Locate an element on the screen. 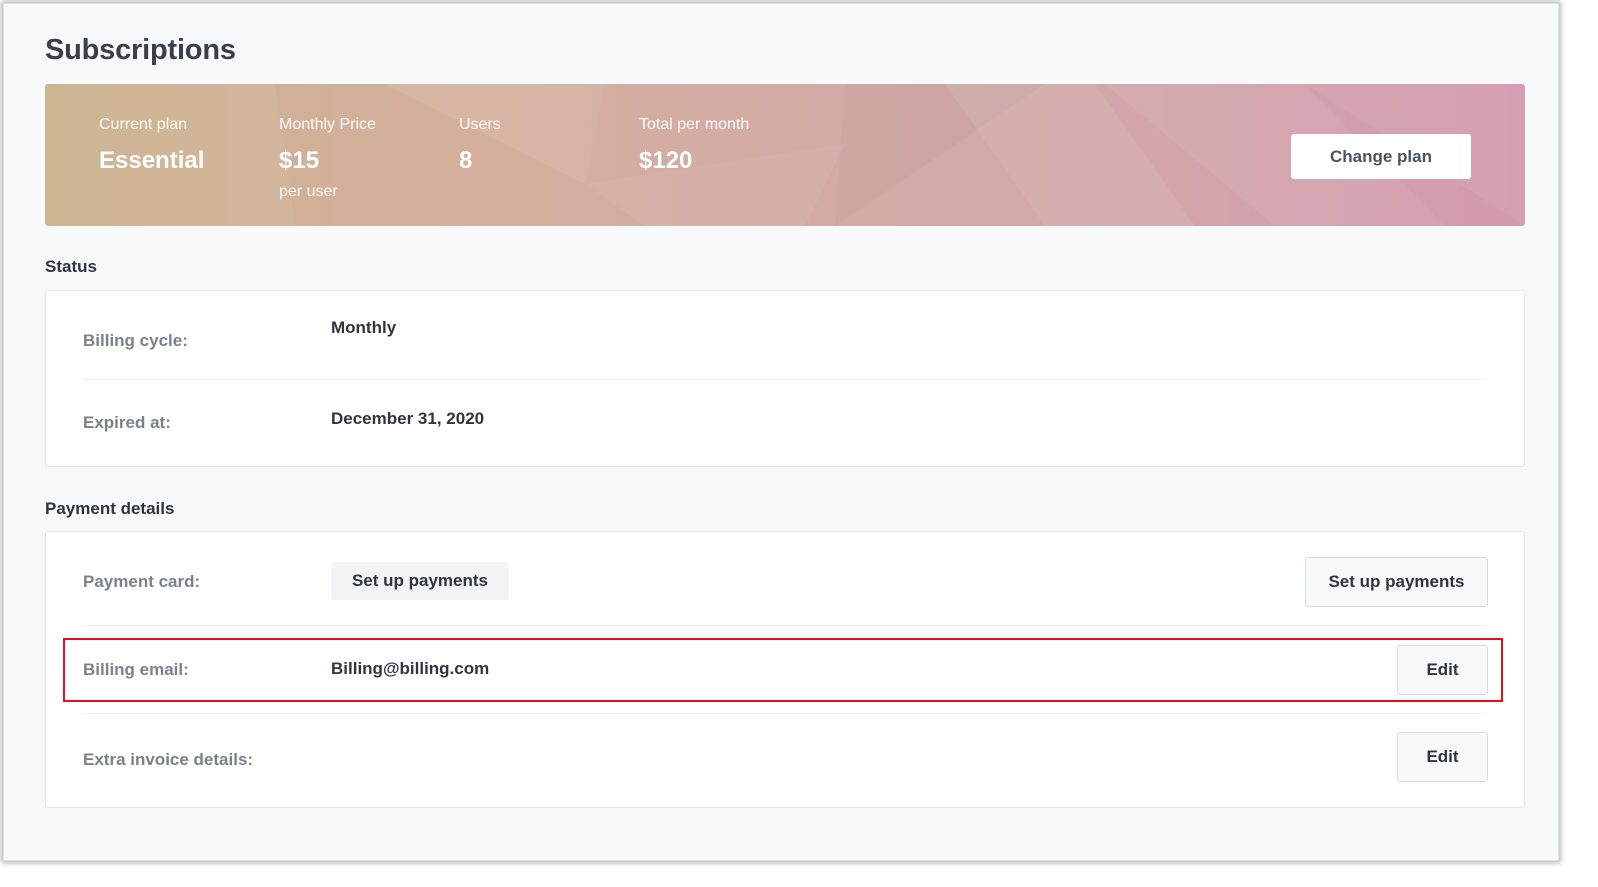 The image size is (1598, 887). set-up-payments-inline-button: Set up payments is located at coordinates (420, 581).